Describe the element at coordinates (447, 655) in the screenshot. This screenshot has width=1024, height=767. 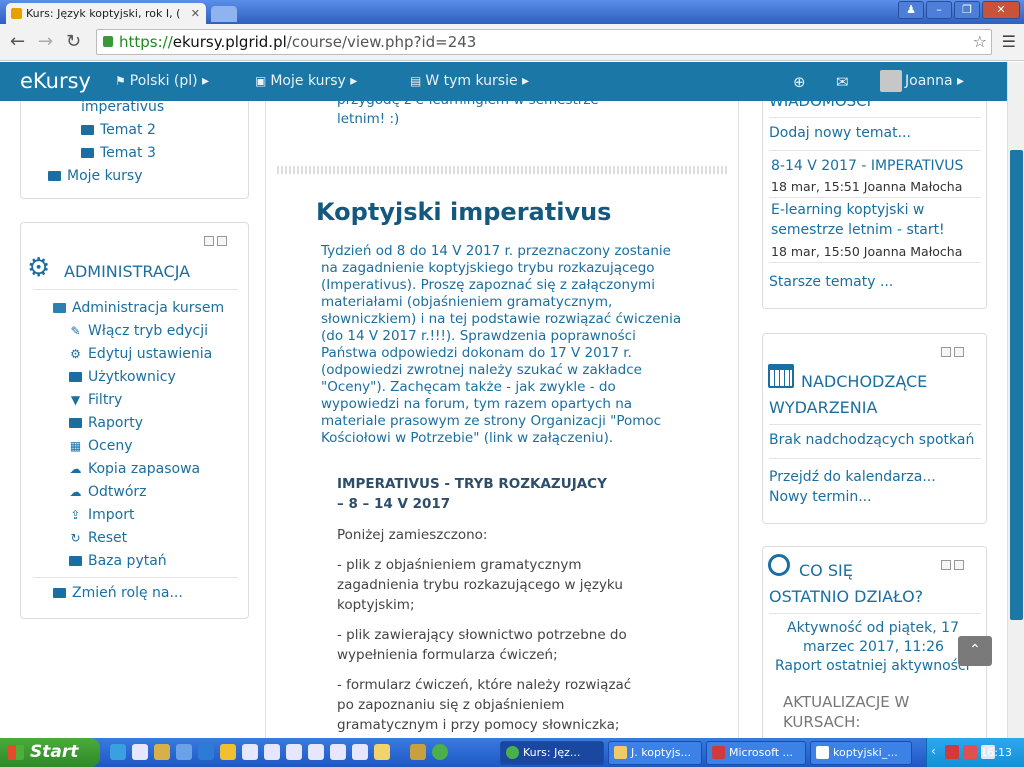
I see `bullet-line: wypełnienia formularza ćwiczeń;` at that location.